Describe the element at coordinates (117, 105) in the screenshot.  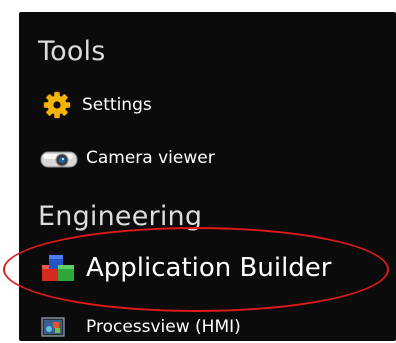
I see `menu-item-label: Settings` at that location.